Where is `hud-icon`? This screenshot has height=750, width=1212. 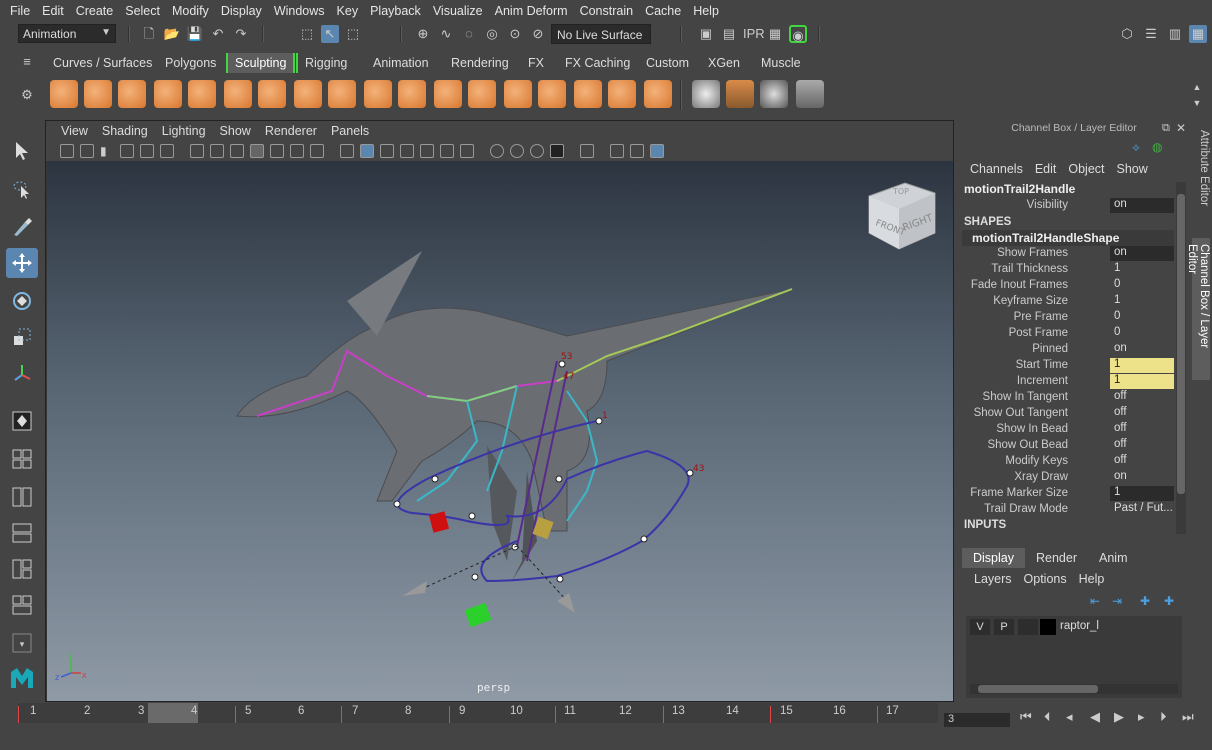
hud-icon is located at coordinates (657, 151).